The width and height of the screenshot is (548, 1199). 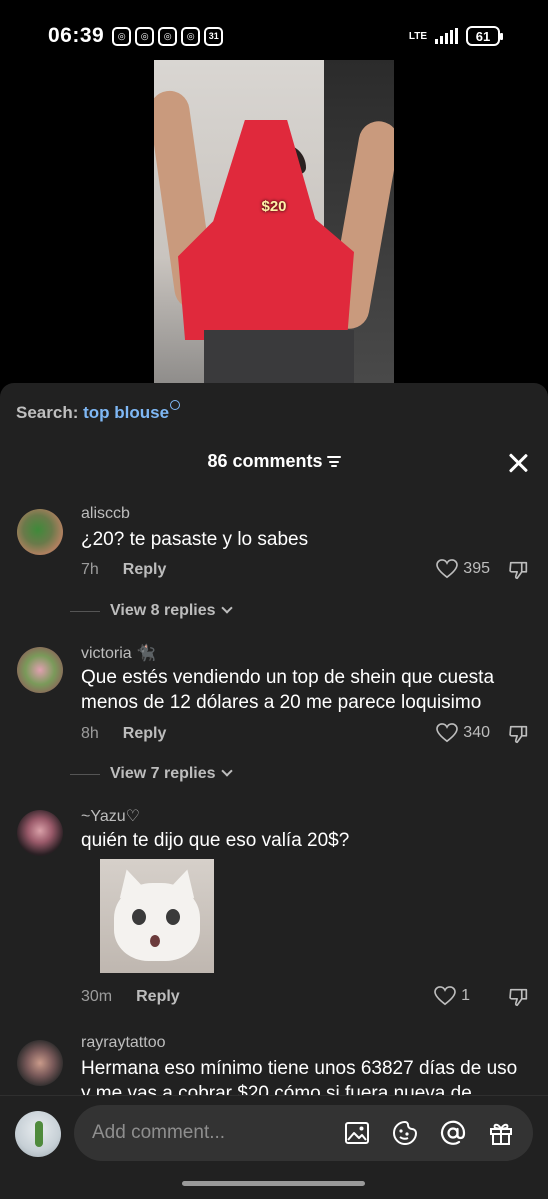 I want to click on close-button, so click(x=518, y=463).